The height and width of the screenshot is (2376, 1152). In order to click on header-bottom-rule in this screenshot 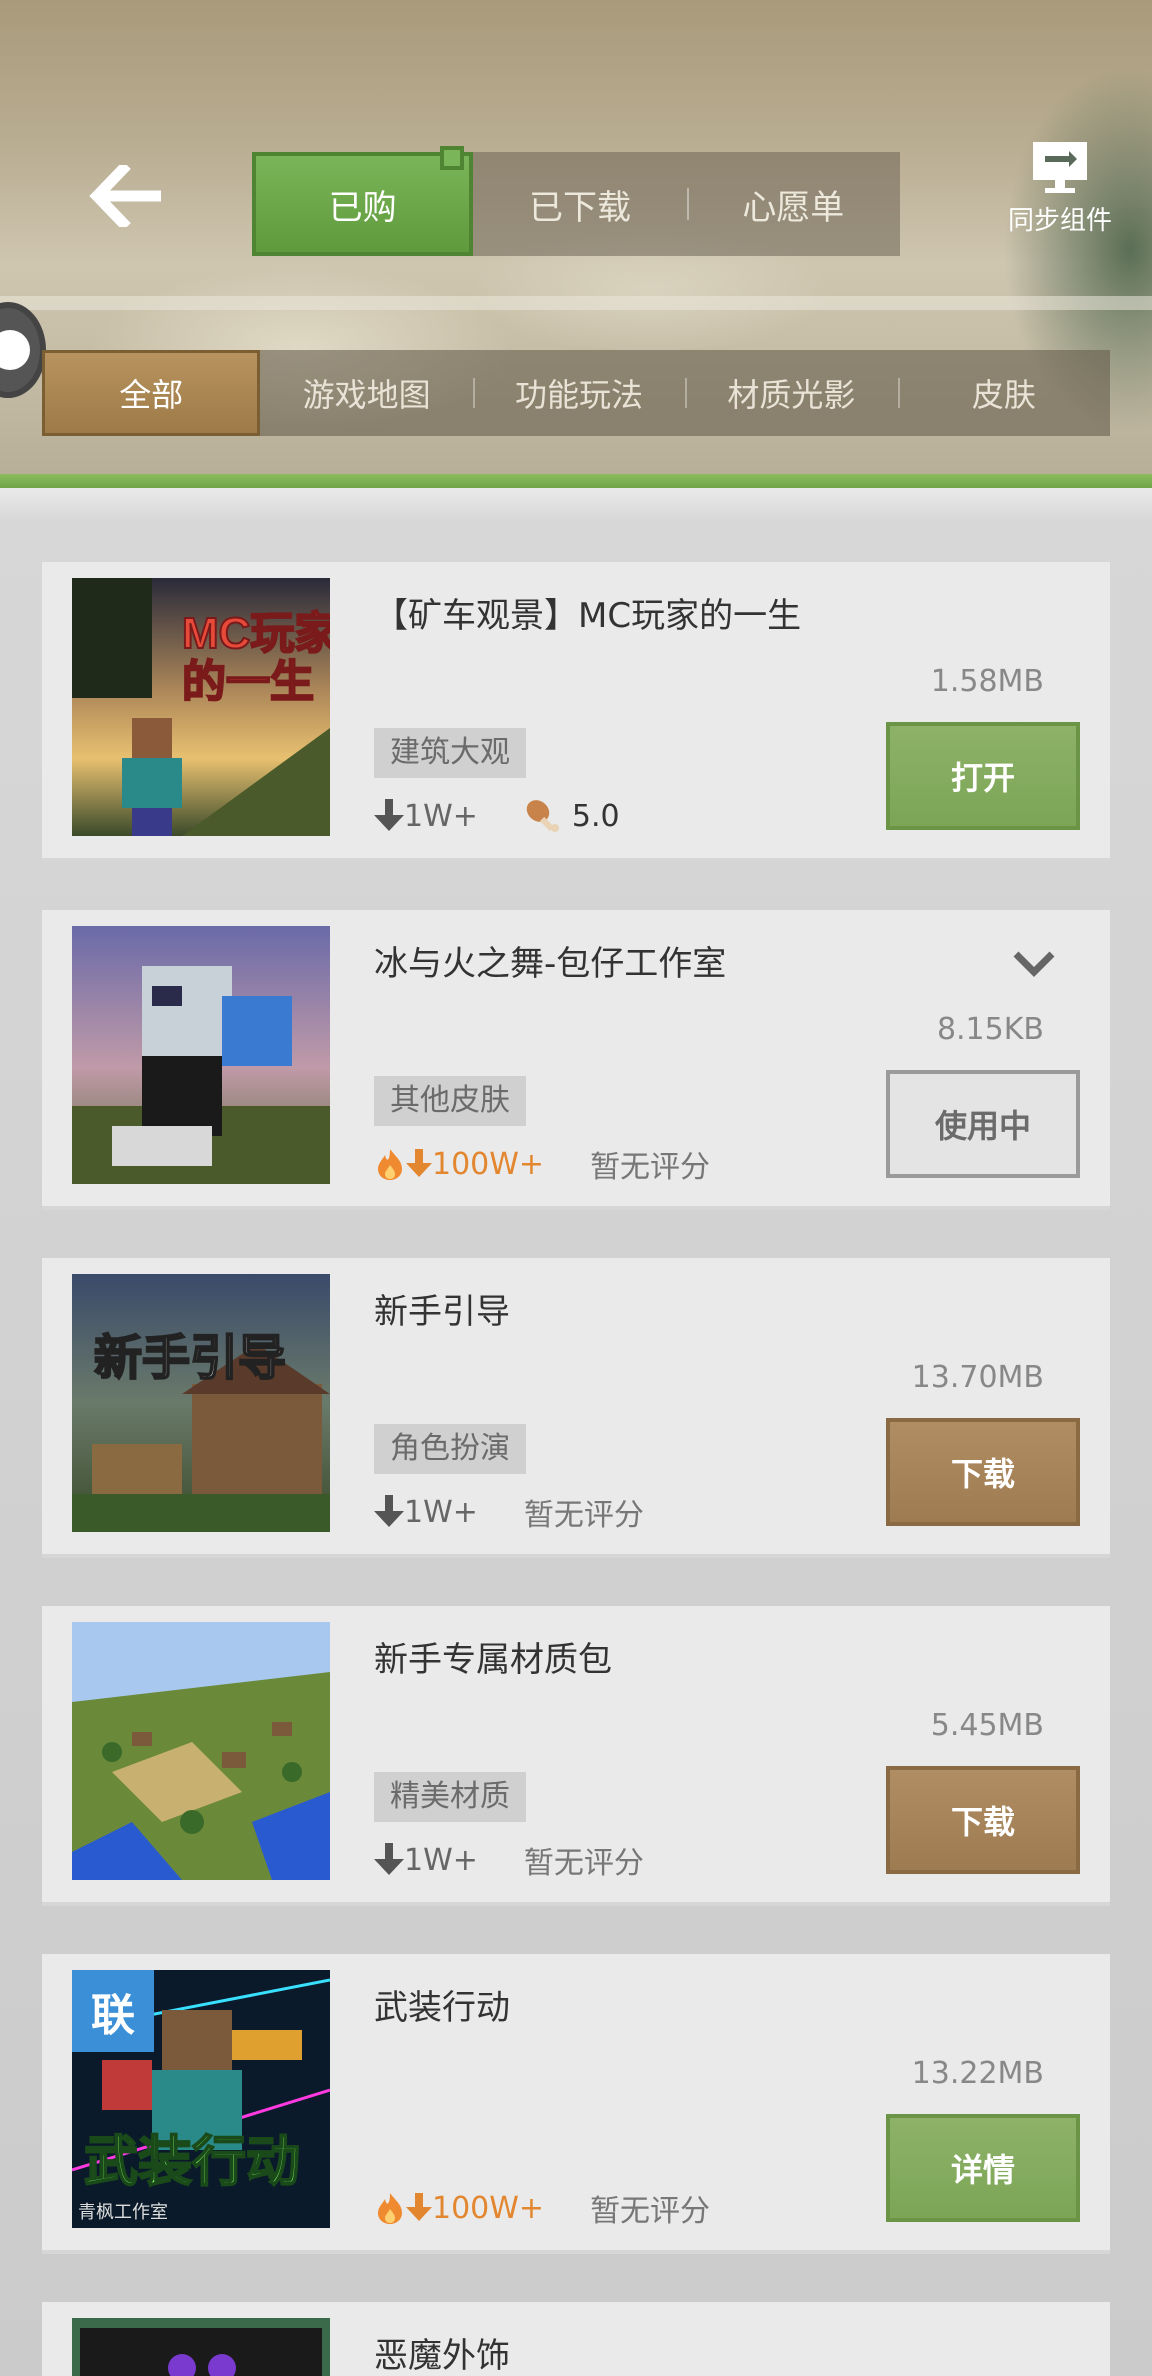, I will do `click(576, 481)`.